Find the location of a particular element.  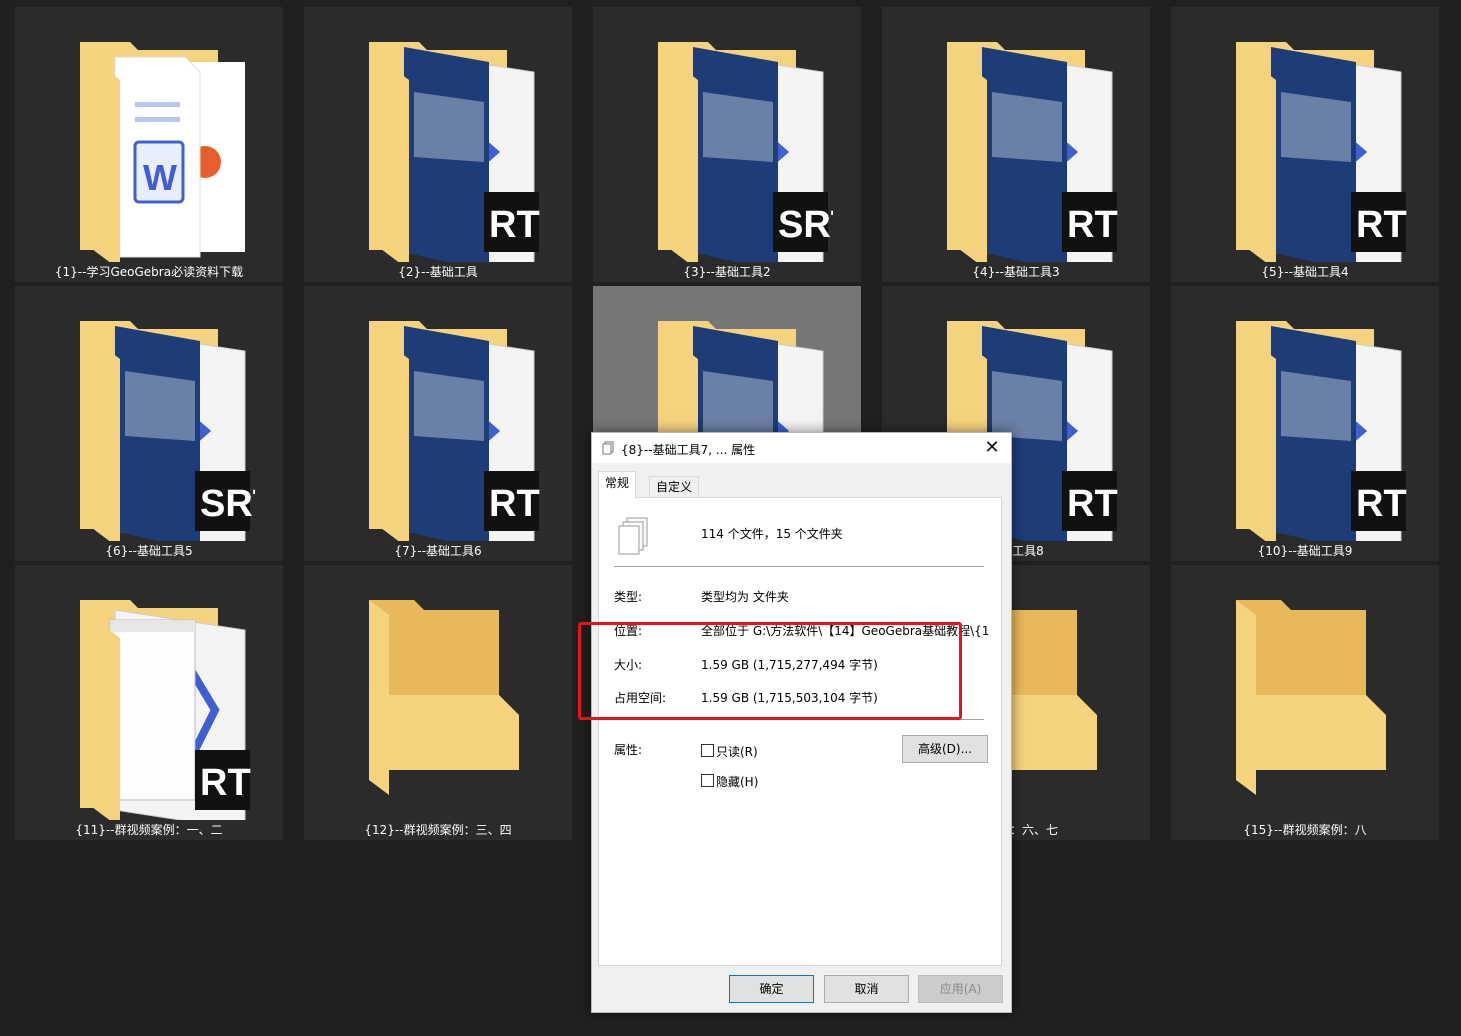

folder-label: {4}--基础工具3 is located at coordinates (1016, 272).